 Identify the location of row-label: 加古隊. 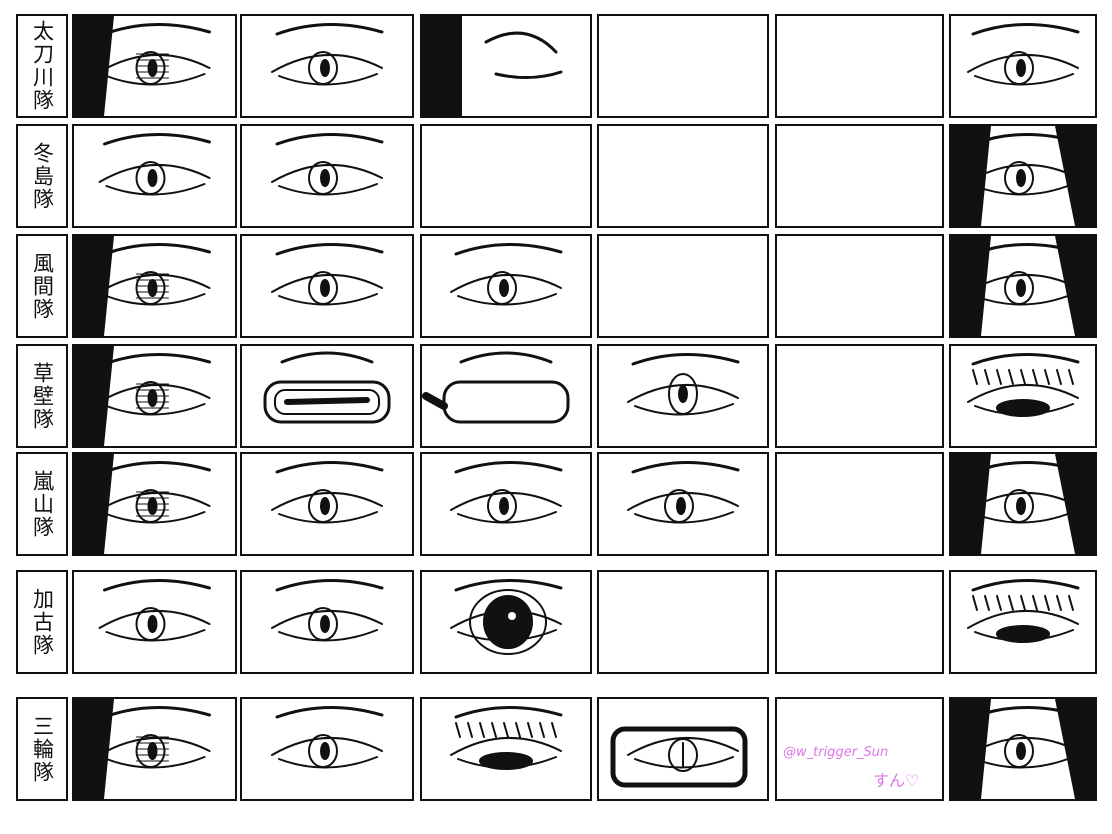
(42, 622).